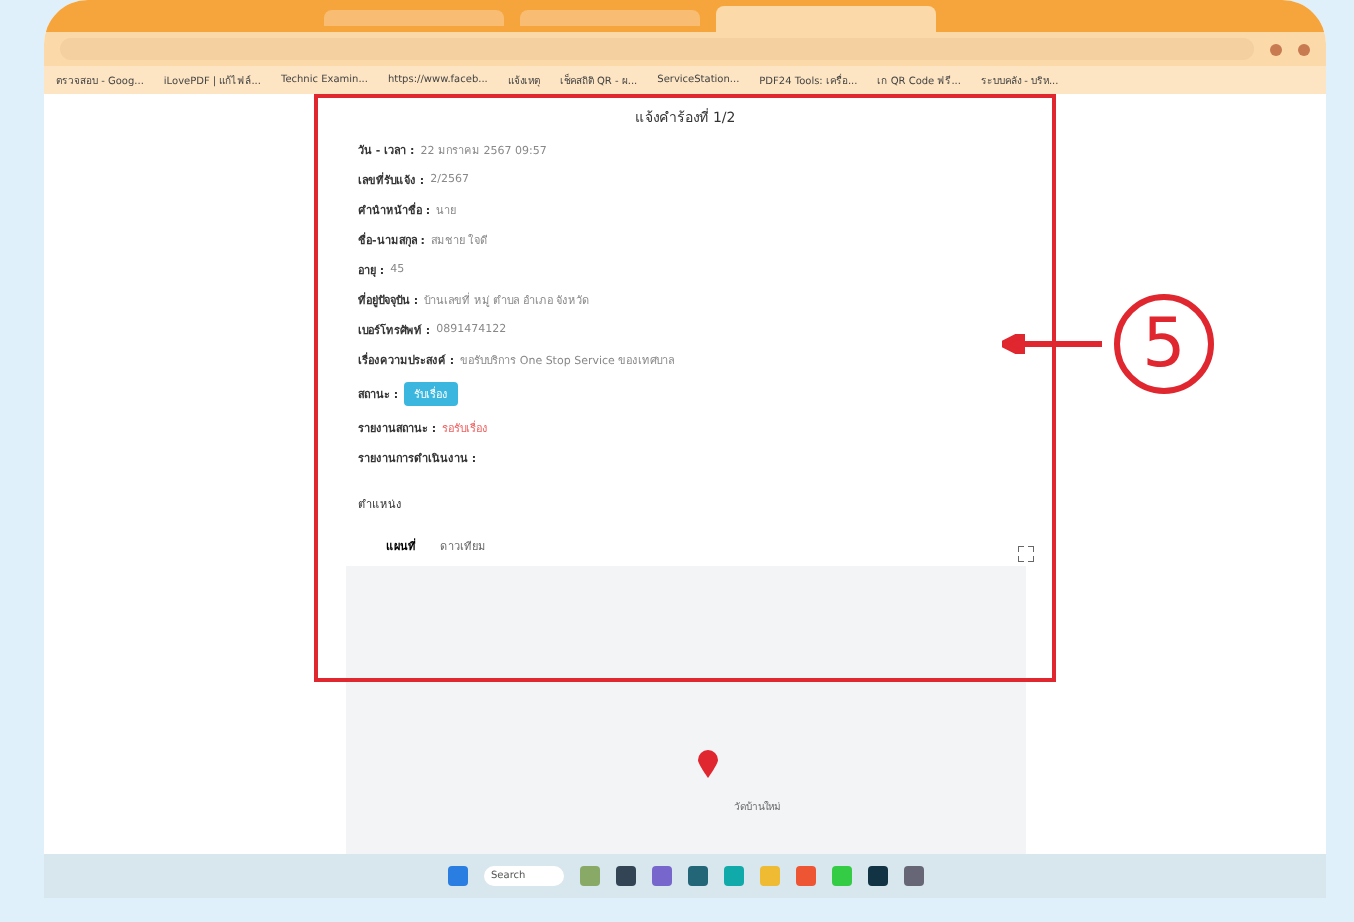 Image resolution: width=1354 pixels, height=922 pixels. I want to click on start-icon, so click(457, 876).